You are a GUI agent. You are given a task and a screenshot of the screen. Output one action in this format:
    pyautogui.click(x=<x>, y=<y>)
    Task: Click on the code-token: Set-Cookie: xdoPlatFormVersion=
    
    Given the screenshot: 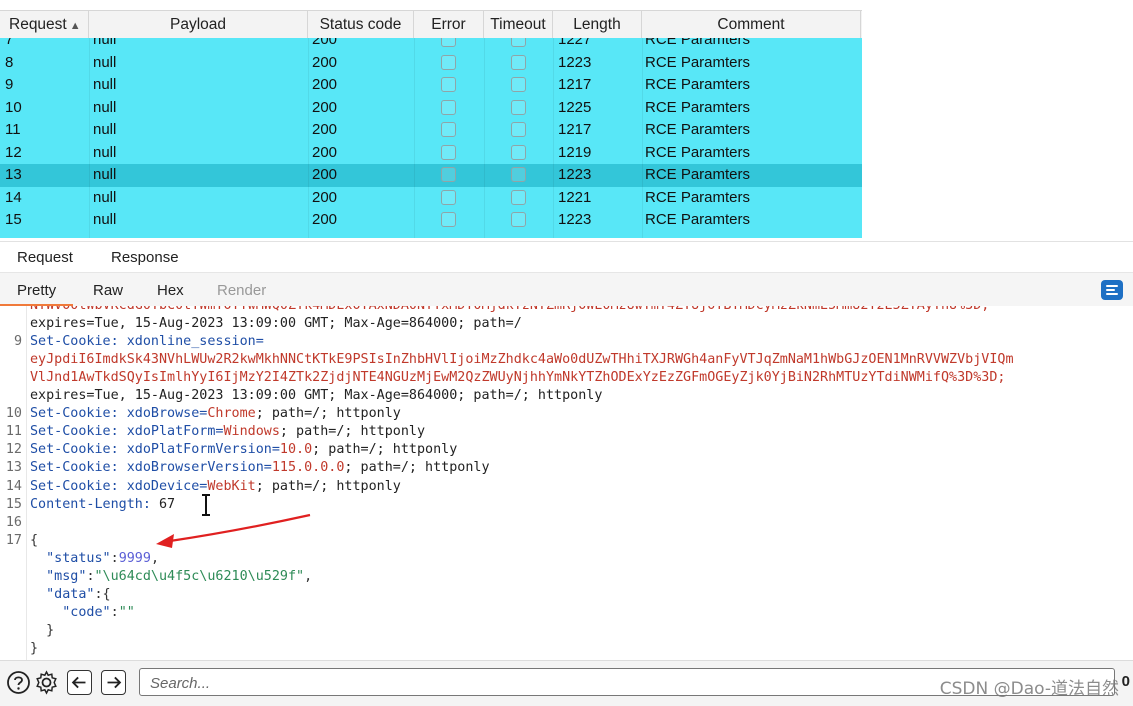 What is the action you would take?
    pyautogui.click(x=155, y=450)
    